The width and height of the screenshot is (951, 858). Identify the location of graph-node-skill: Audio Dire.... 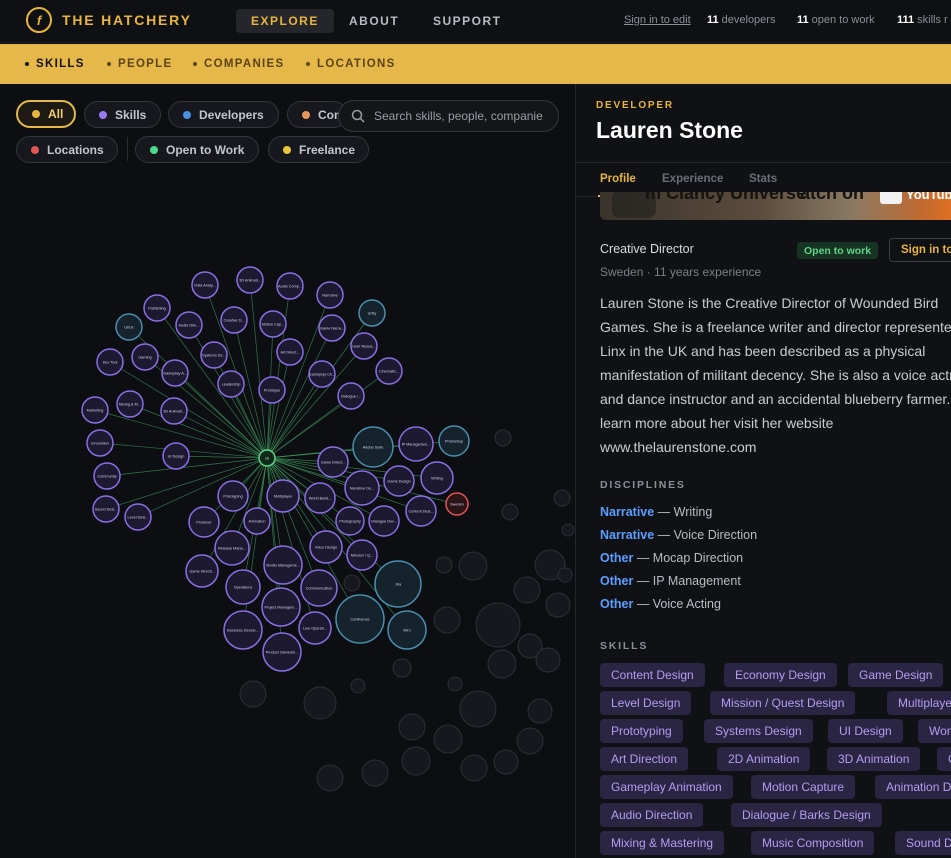
(189, 325).